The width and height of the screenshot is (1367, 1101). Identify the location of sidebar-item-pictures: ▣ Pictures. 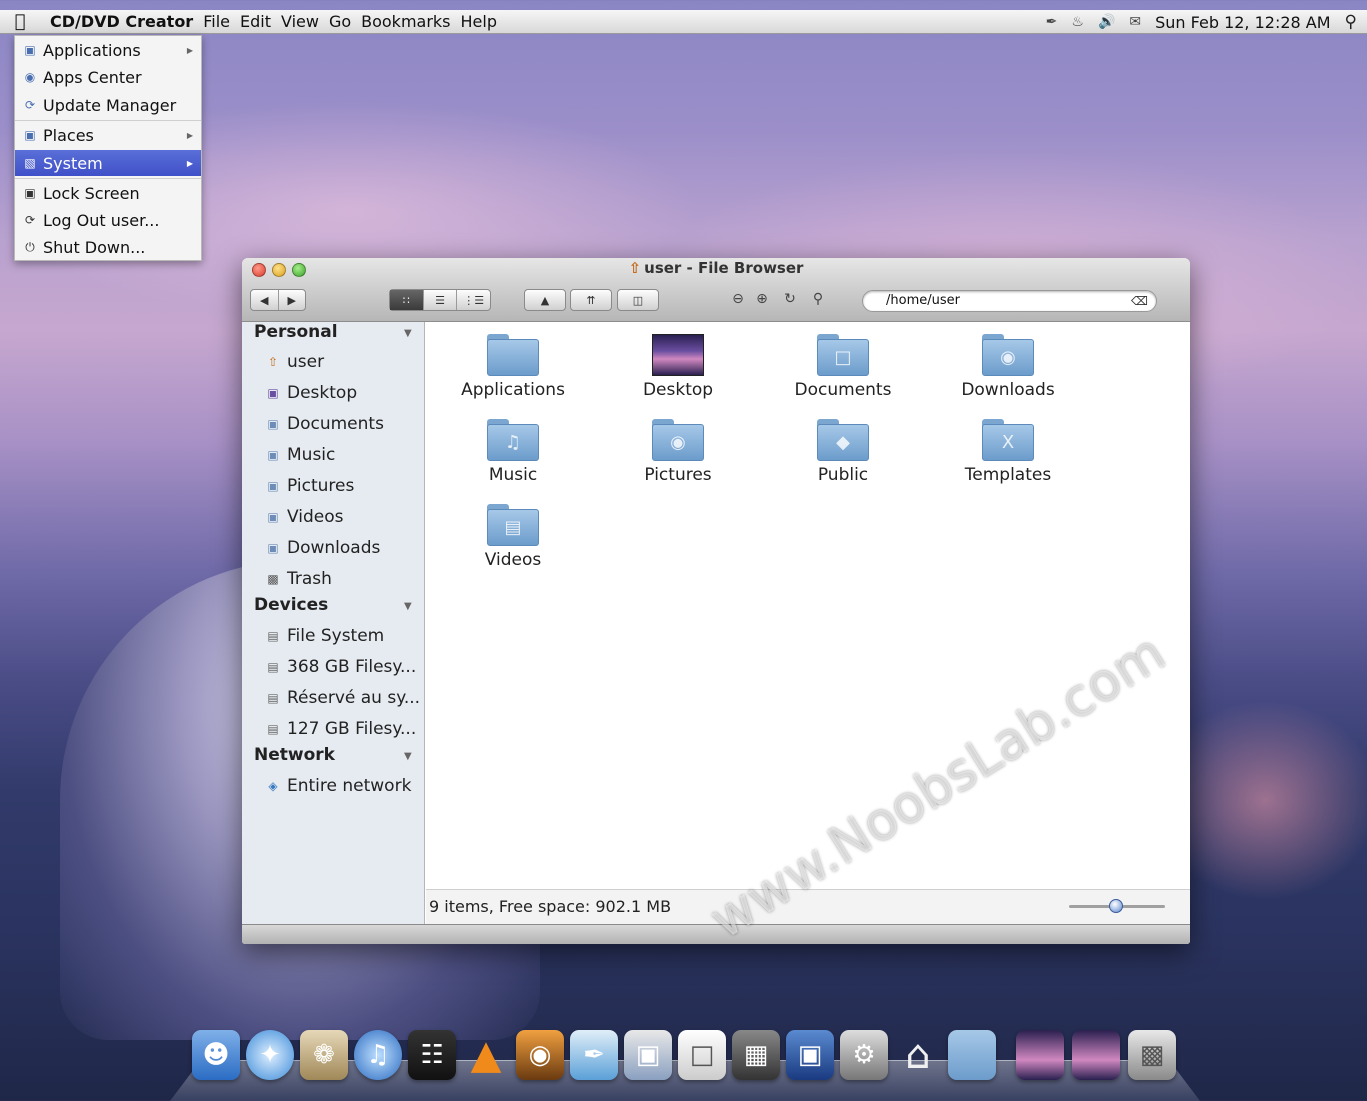
(309, 486).